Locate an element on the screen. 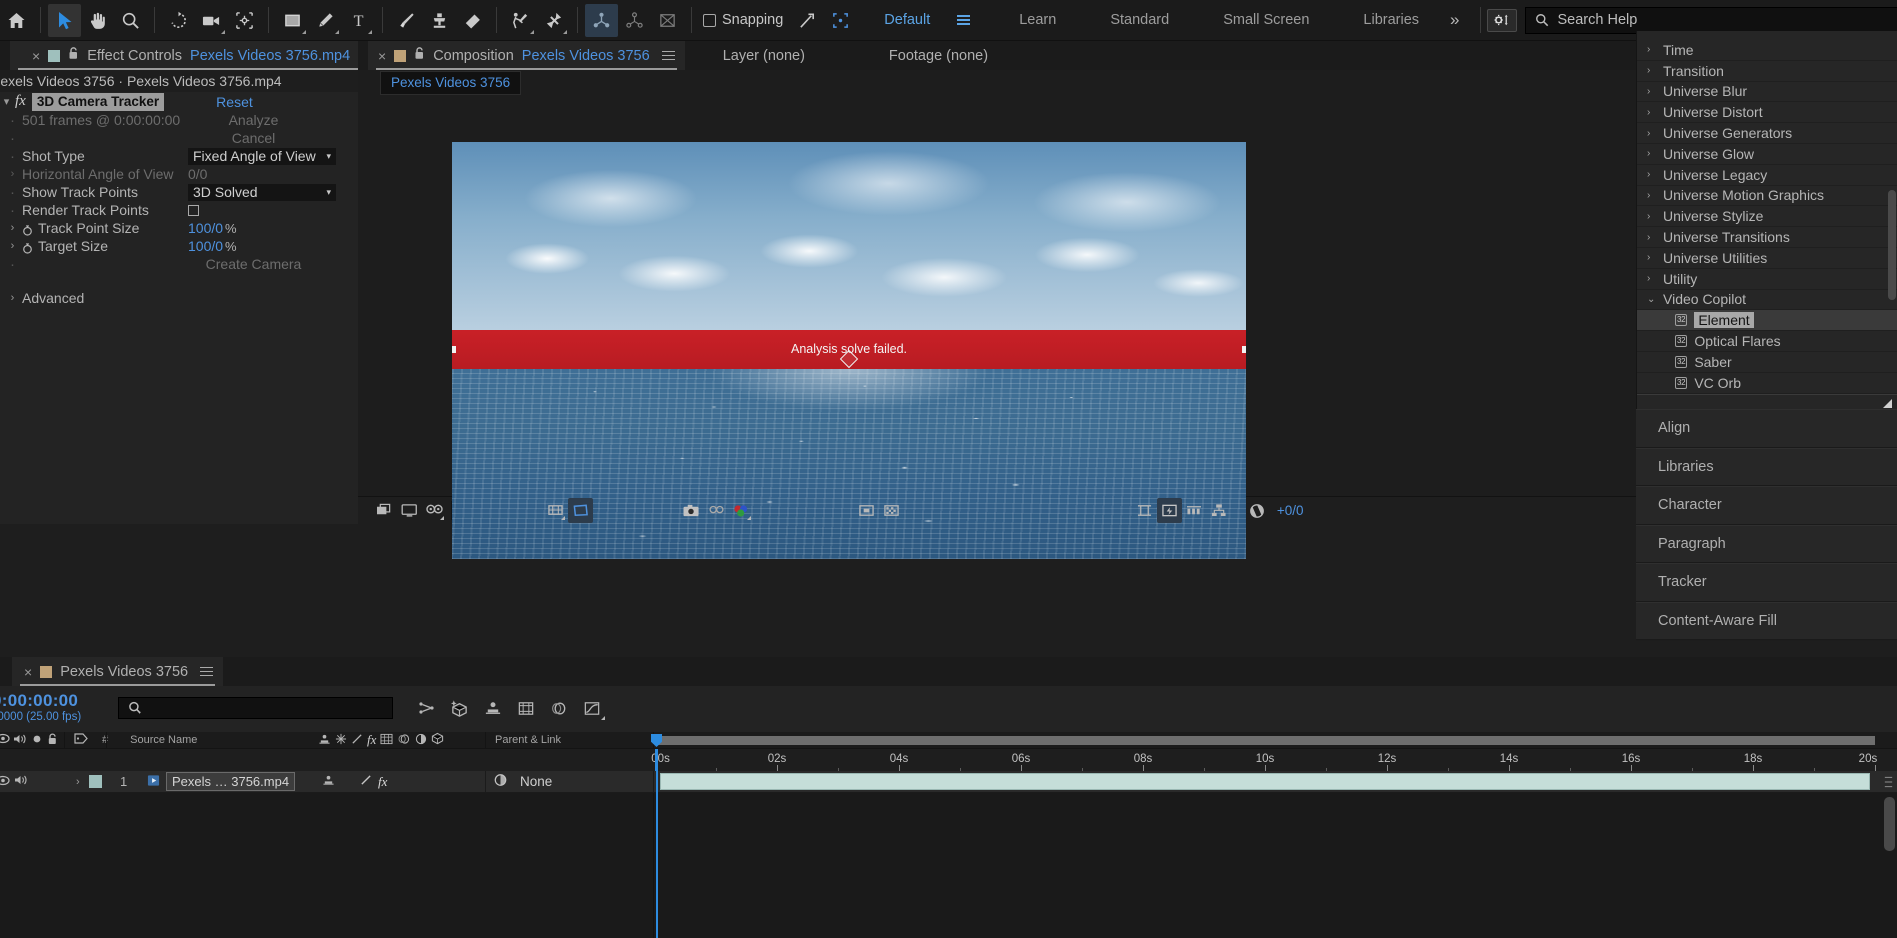 The width and height of the screenshot is (1897, 938). current-time-display: 0:00:00:00 00000 (25.00 fps) is located at coordinates (40, 707).